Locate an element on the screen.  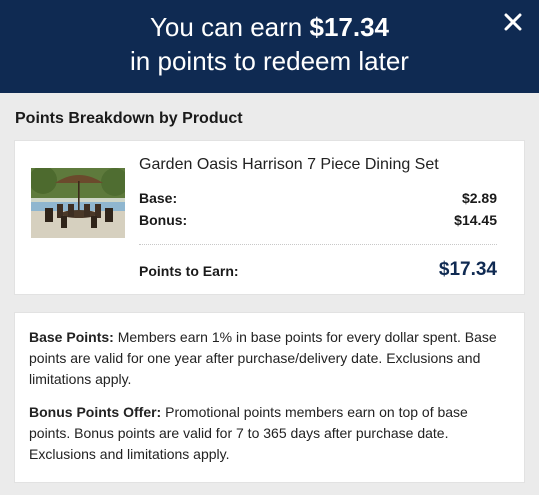
base-label: Base: is located at coordinates (158, 198).